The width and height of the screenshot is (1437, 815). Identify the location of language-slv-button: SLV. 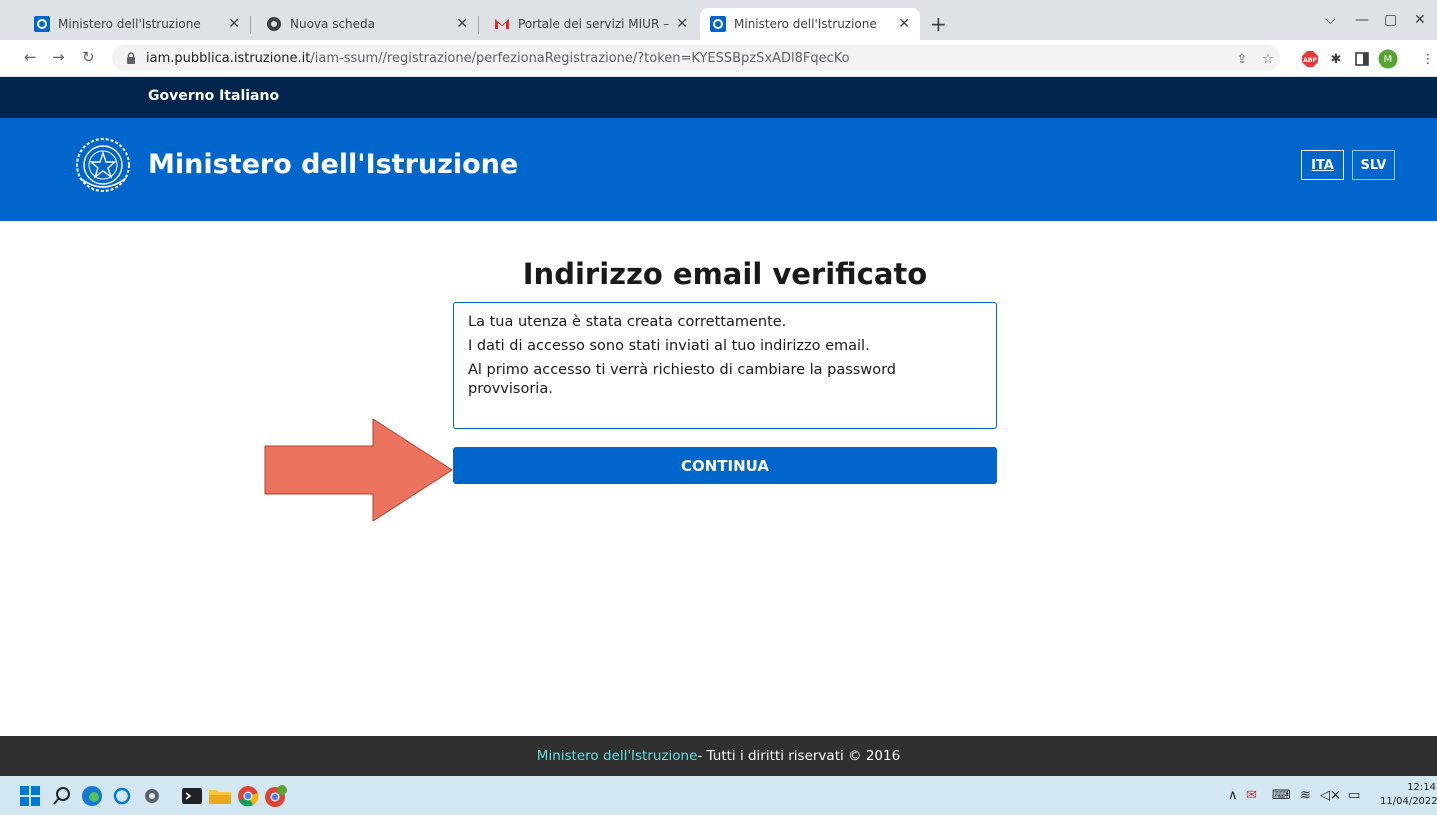
(1373, 165).